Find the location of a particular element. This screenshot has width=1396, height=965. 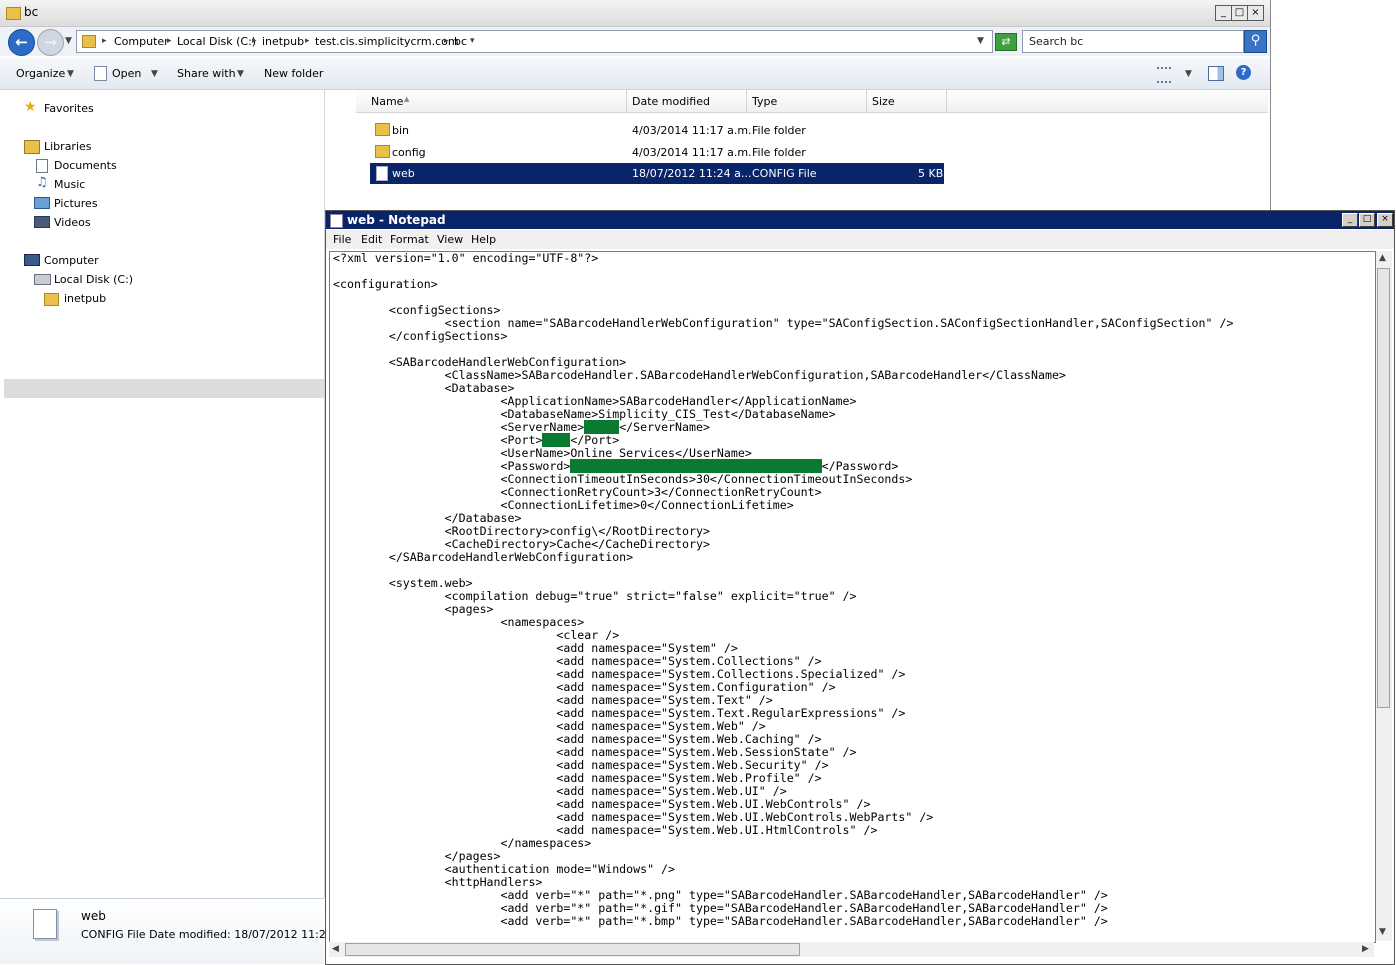

breadcrumb-local-disk: Local Disk (C:) is located at coordinates (216, 41).